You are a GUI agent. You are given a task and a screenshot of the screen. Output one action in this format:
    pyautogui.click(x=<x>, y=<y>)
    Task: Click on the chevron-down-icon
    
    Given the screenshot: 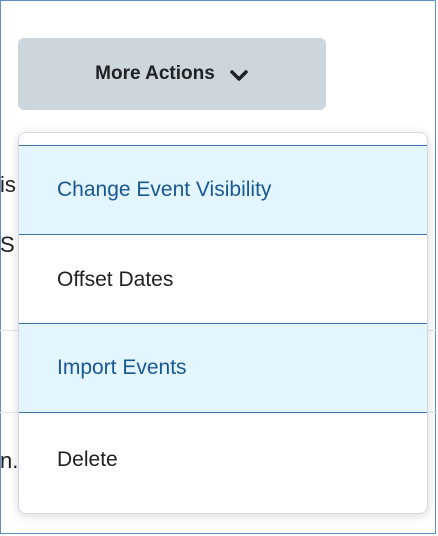 What is the action you would take?
    pyautogui.click(x=239, y=74)
    